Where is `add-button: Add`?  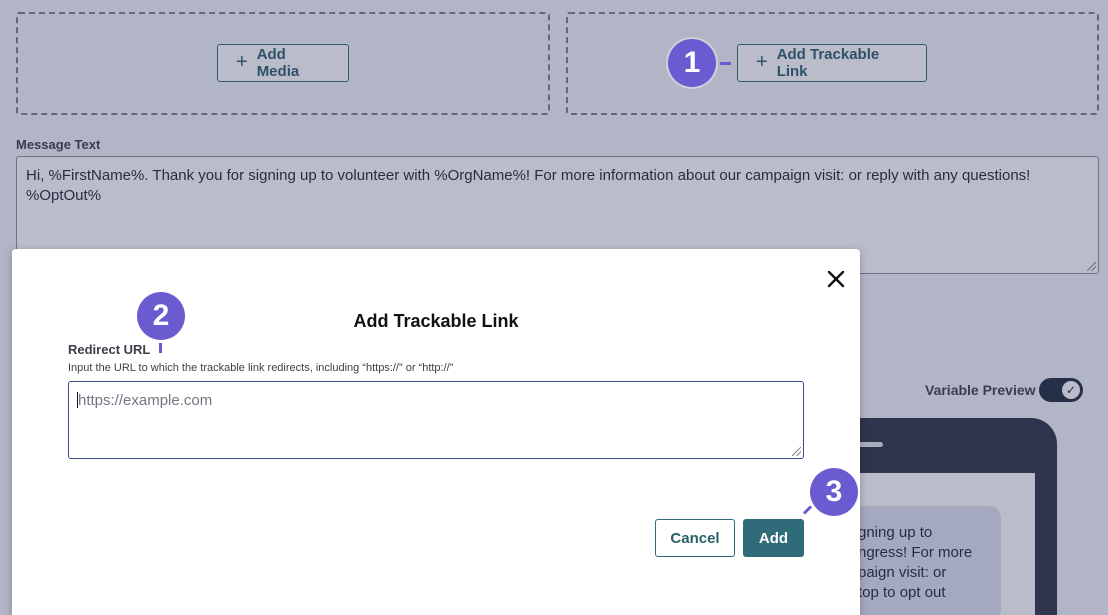
add-button: Add is located at coordinates (773, 538).